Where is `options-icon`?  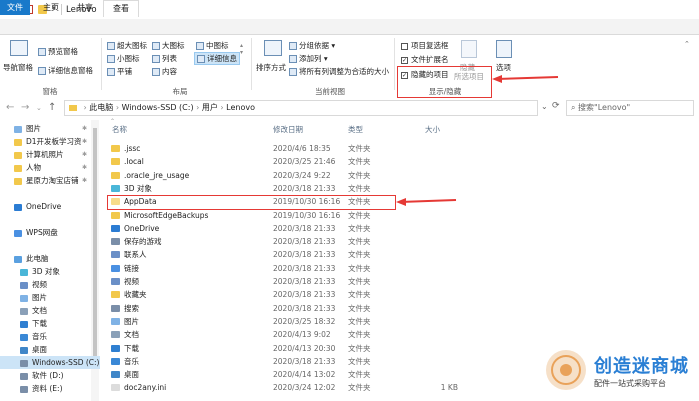 options-icon is located at coordinates (504, 49).